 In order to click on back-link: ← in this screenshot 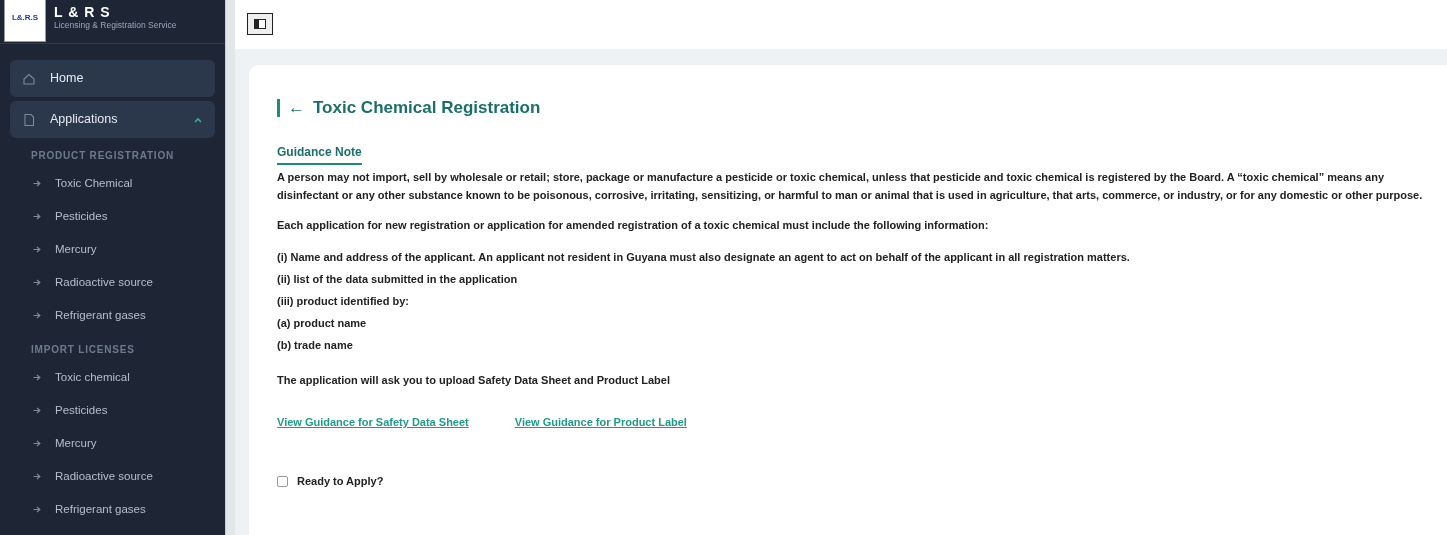, I will do `click(296, 108)`.